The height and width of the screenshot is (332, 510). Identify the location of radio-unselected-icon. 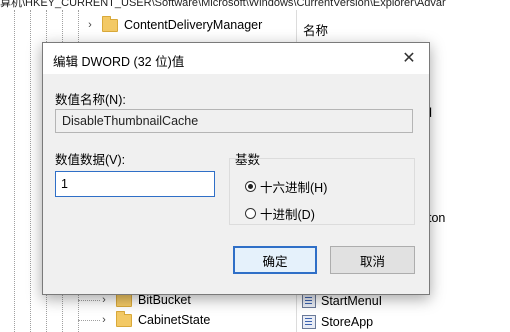
(250, 213).